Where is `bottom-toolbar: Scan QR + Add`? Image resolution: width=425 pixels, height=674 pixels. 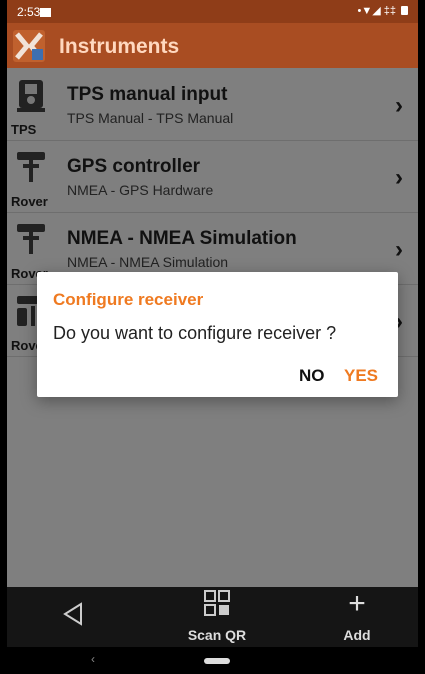 bottom-toolbar: Scan QR + Add is located at coordinates (212, 617).